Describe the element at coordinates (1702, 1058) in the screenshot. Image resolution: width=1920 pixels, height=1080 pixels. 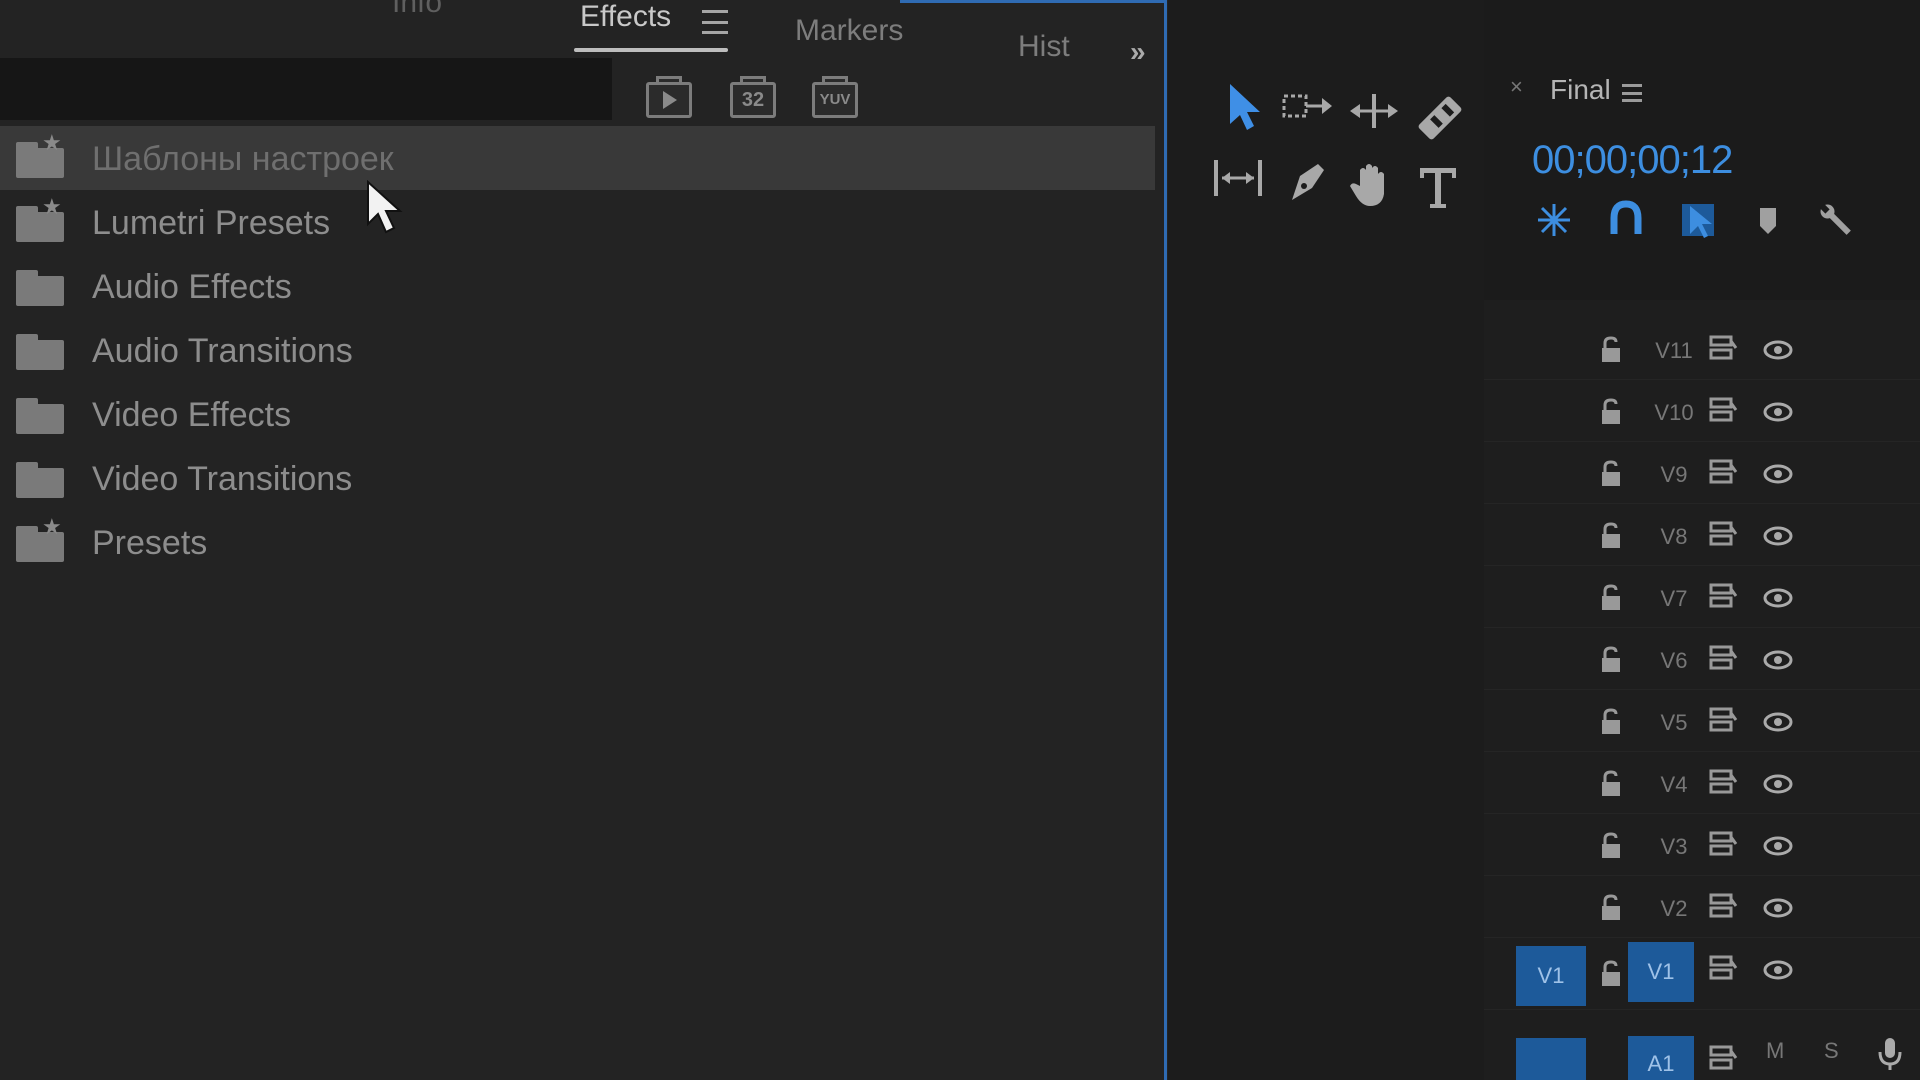
I see `track-header-a1: A1 M S` at that location.